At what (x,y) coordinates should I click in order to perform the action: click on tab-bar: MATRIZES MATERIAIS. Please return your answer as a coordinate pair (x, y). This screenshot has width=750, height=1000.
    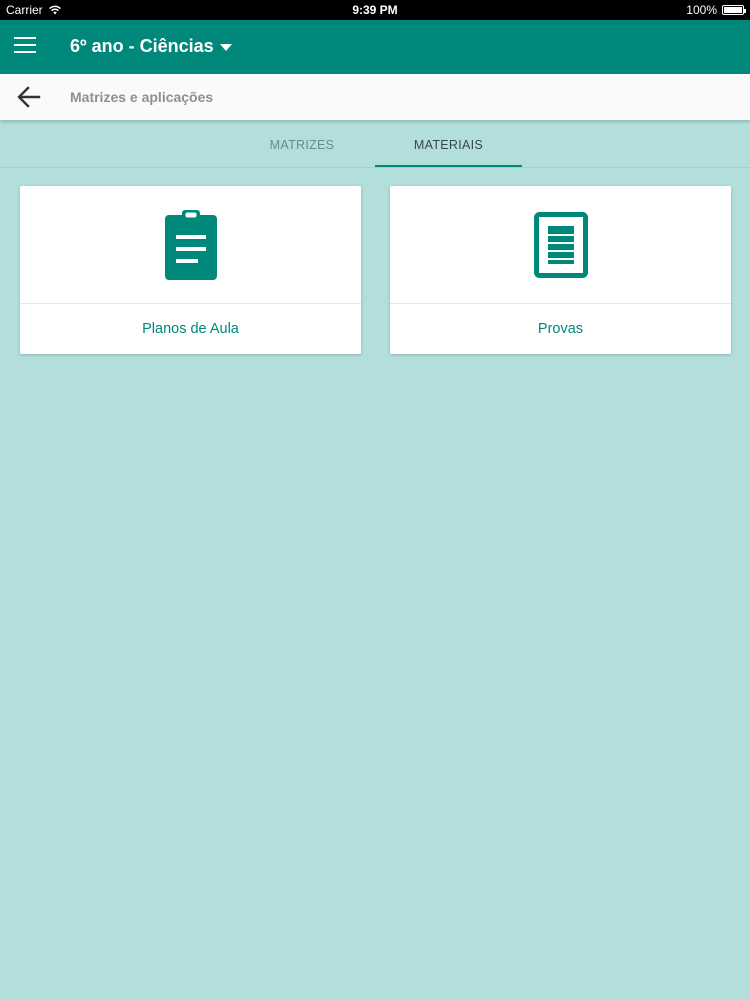
    Looking at the image, I should click on (375, 146).